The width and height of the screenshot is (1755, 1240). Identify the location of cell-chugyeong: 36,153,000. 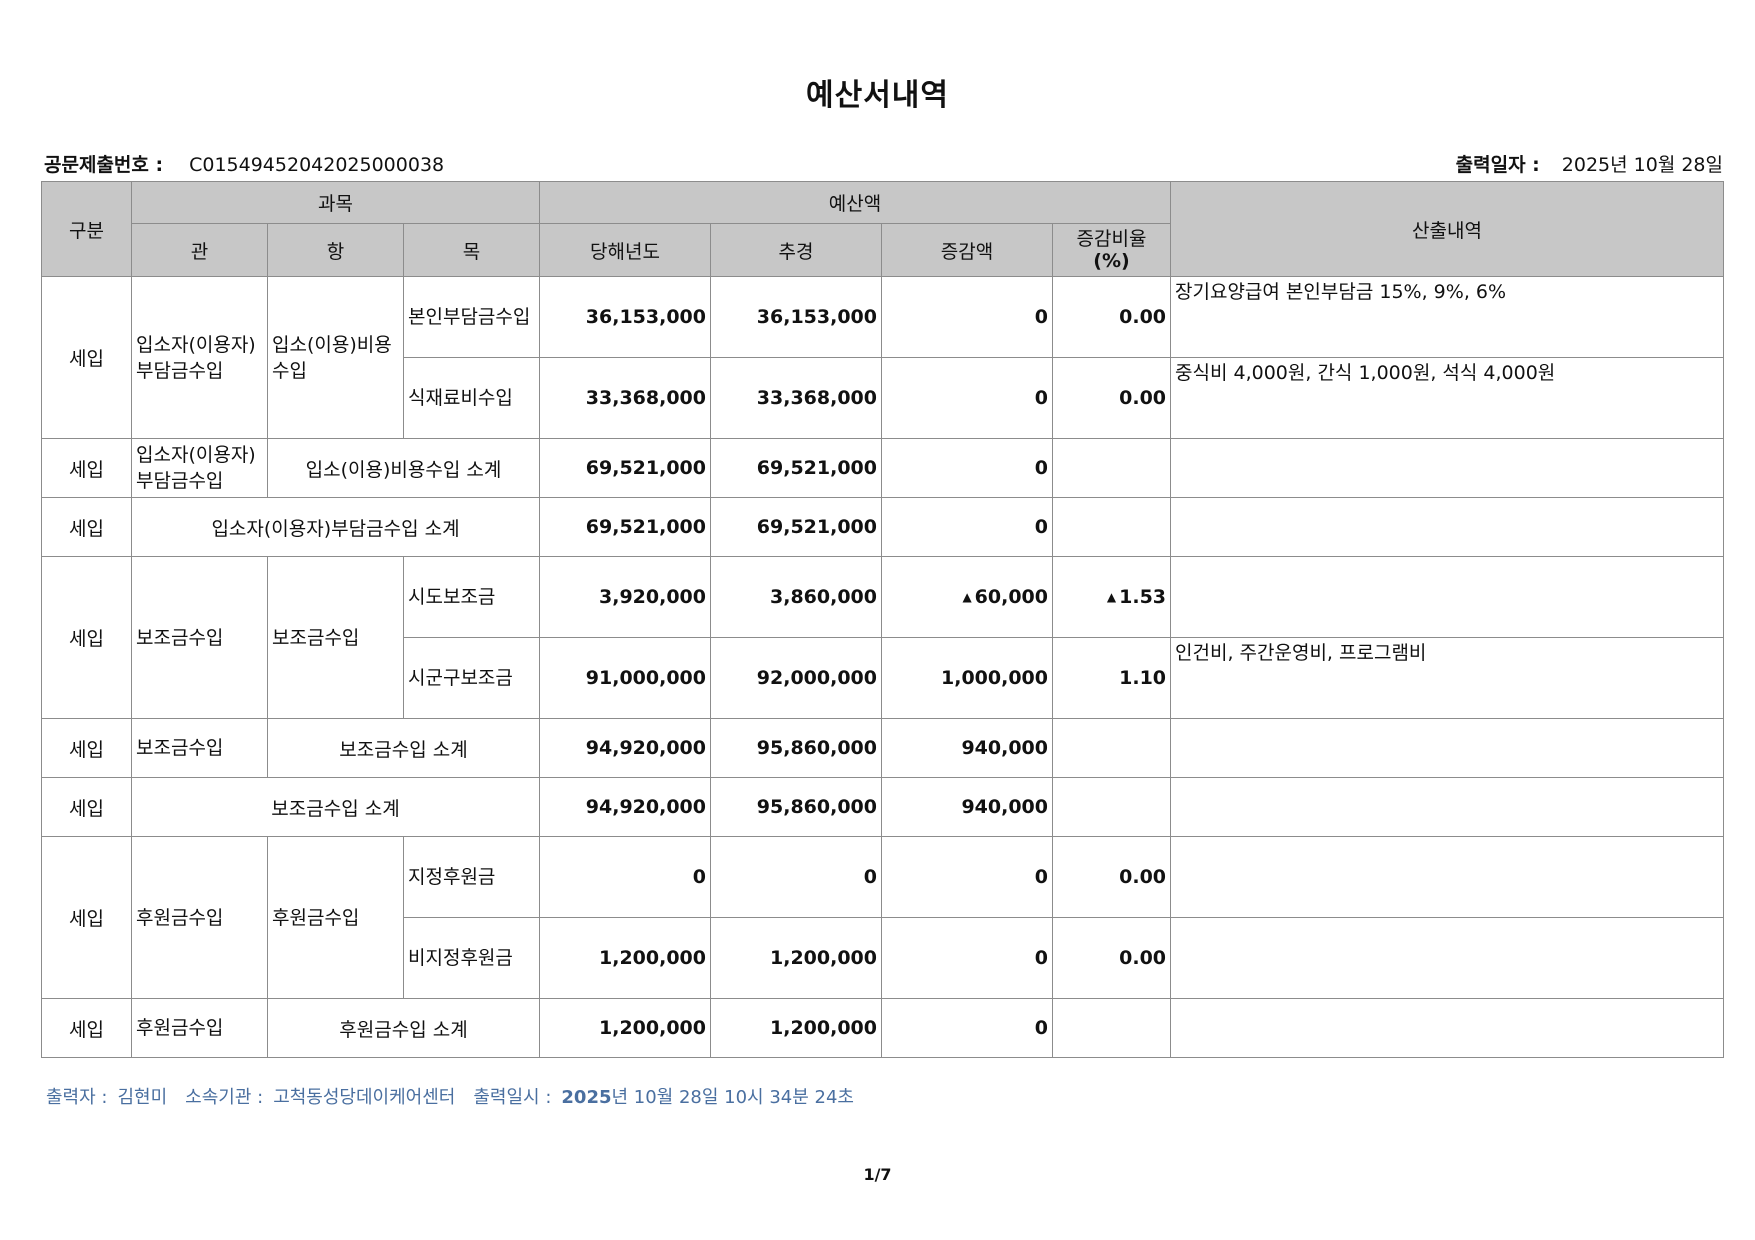
(796, 317).